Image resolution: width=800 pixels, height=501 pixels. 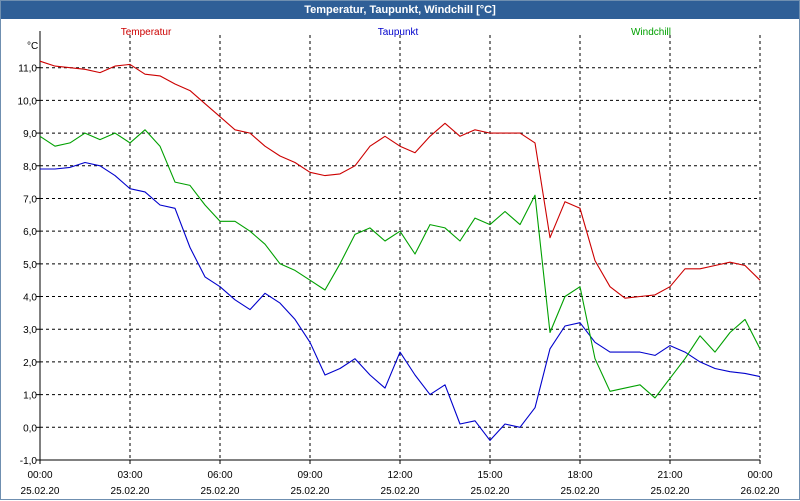 What do you see at coordinates (129, 475) in the screenshot?
I see `x-tick-time-label: 03:00` at bounding box center [129, 475].